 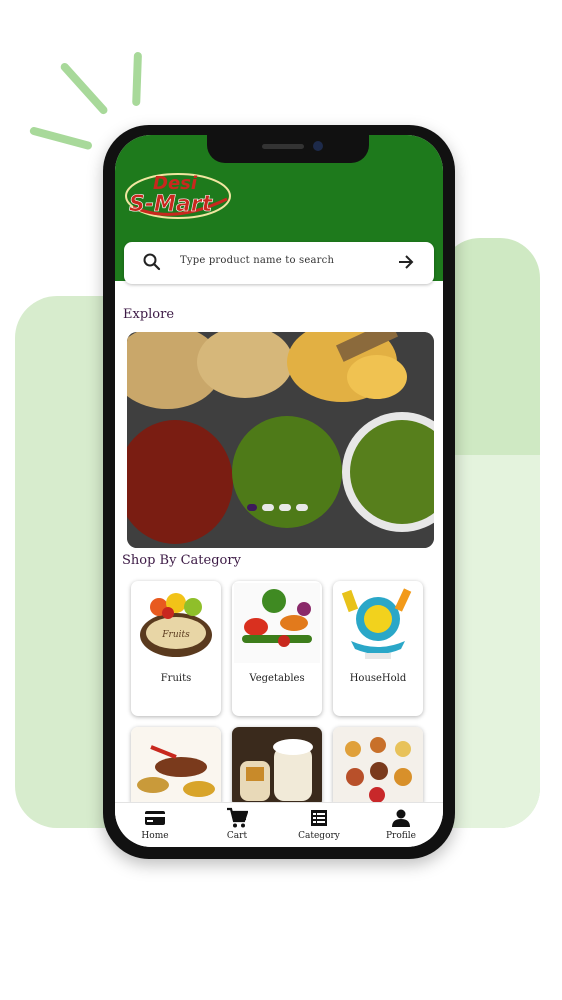 I want to click on credit-card-icon, so click(x=155, y=818).